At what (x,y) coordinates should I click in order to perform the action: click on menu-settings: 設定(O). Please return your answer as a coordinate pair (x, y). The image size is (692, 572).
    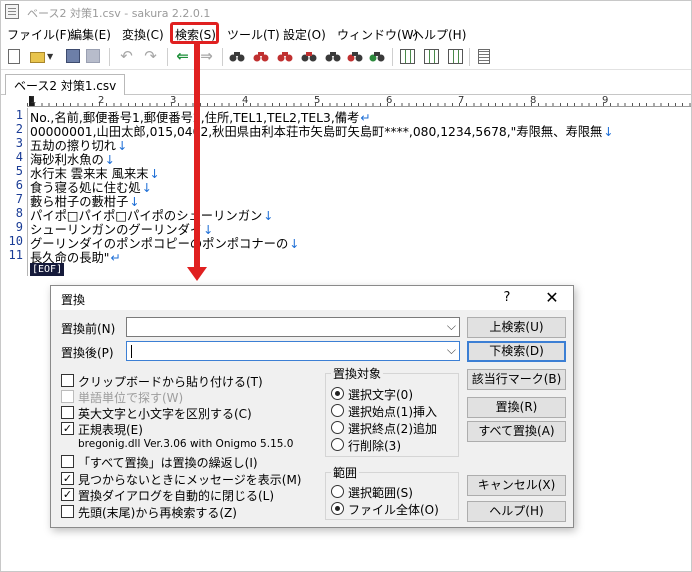
    Looking at the image, I should click on (304, 34).